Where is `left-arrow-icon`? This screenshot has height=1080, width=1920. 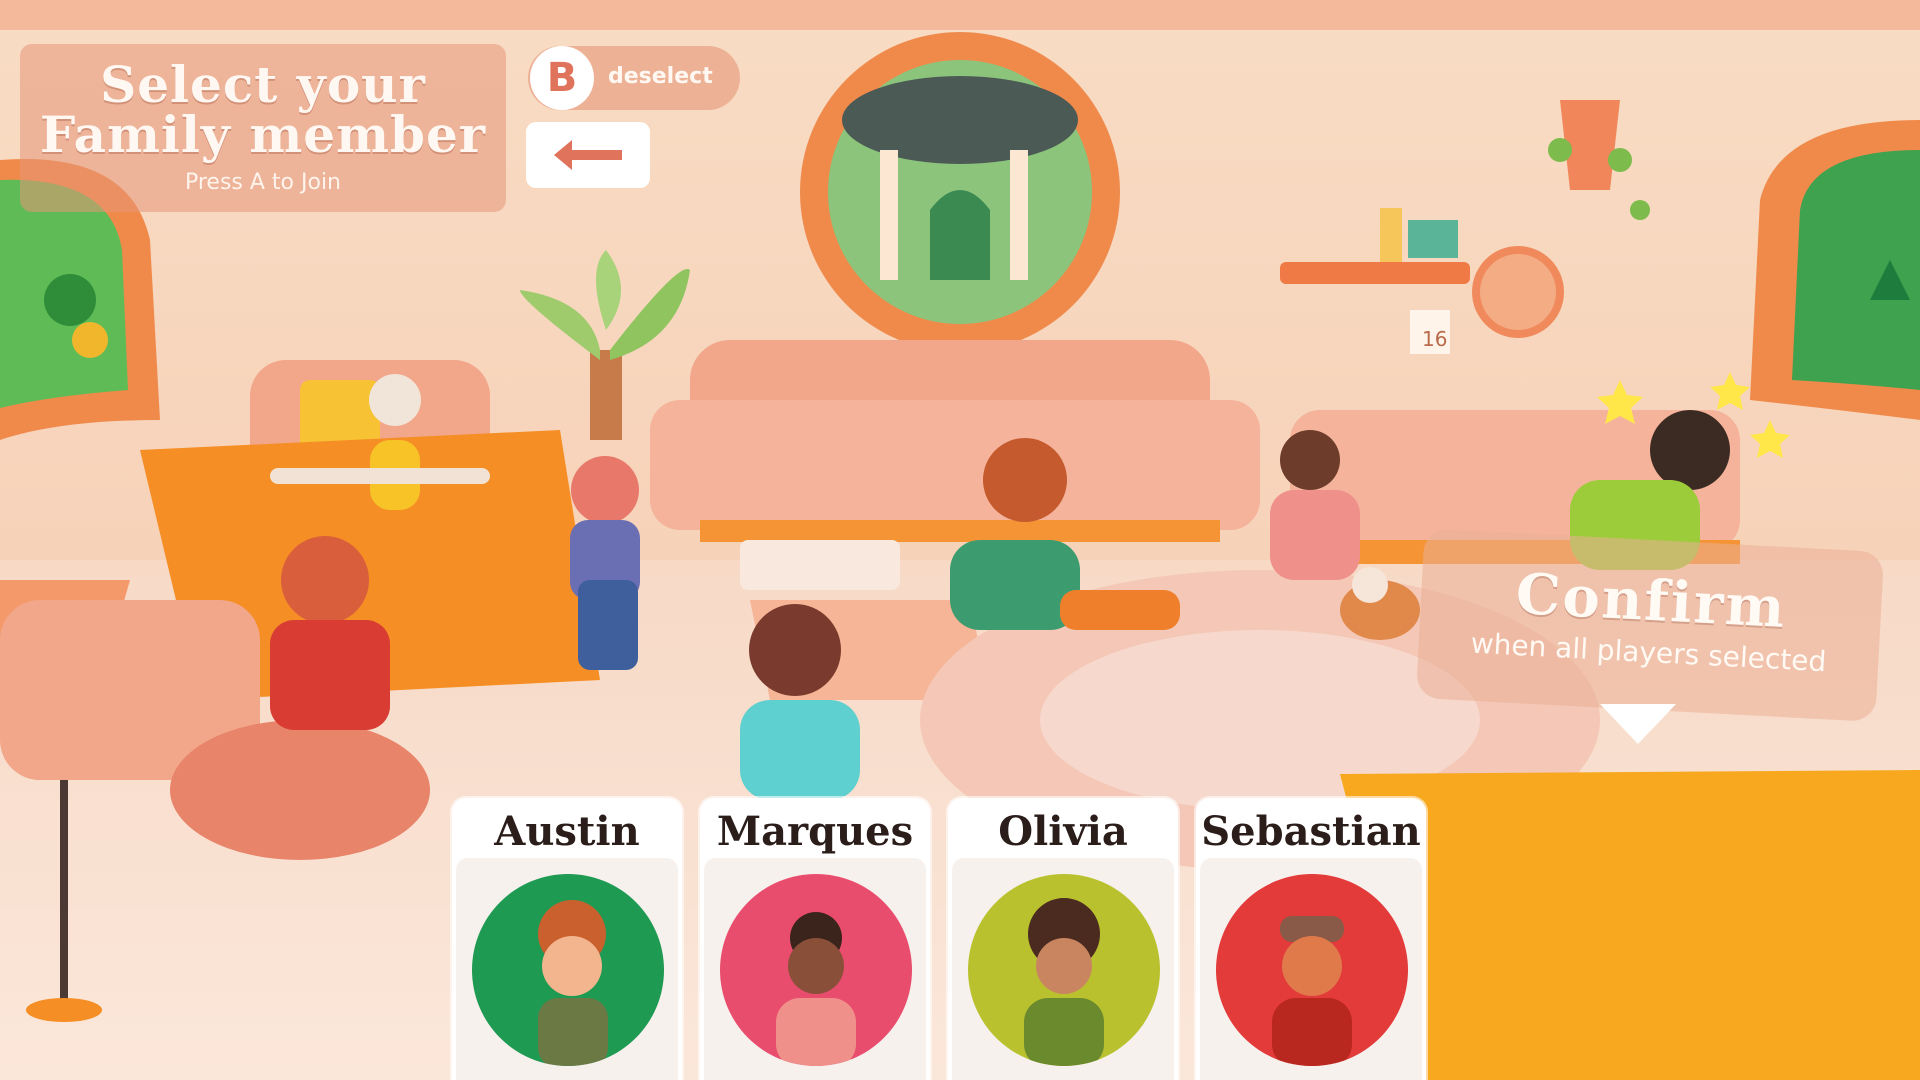
left-arrow-icon is located at coordinates (588, 155).